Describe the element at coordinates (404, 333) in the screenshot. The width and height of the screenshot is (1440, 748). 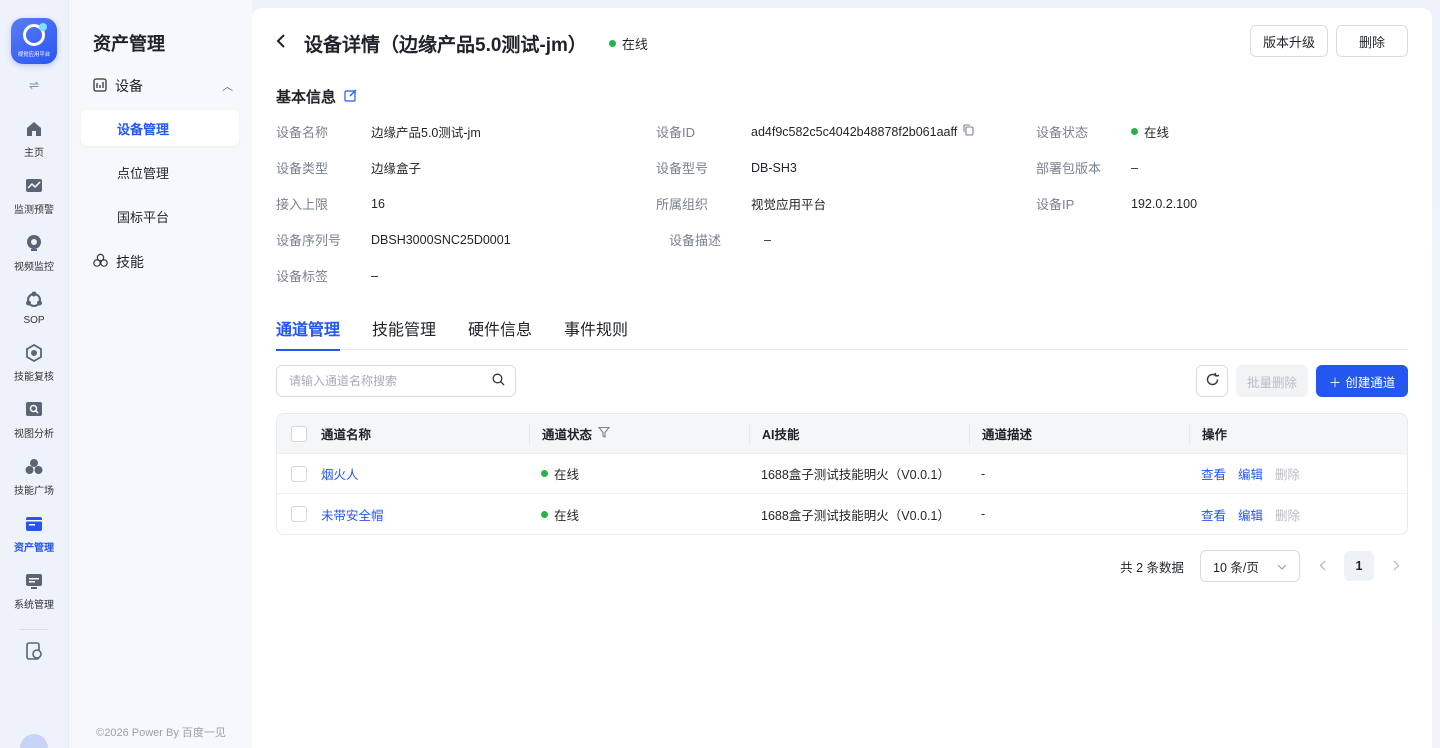
I see `tab-skill-management: 技能管理` at that location.